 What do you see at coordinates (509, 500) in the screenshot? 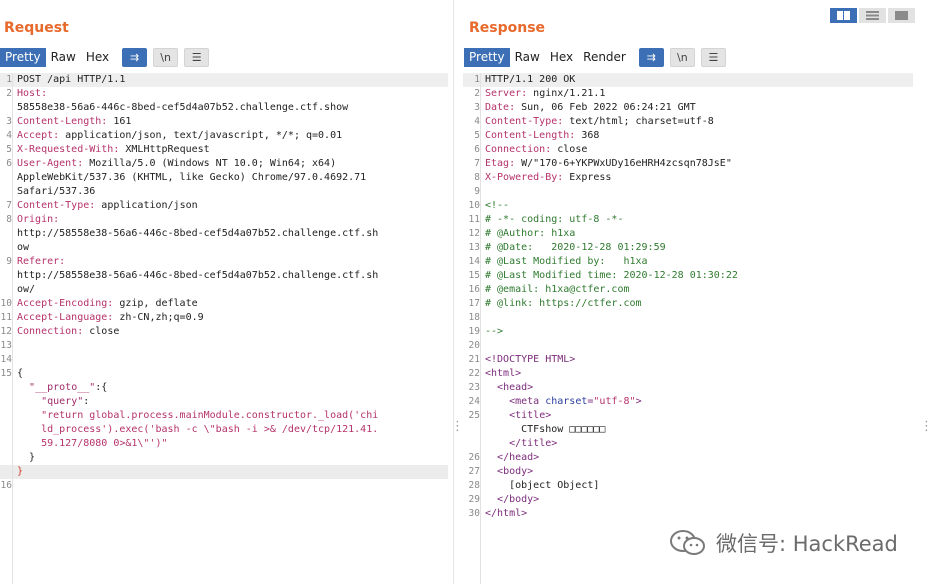
I see `line-code: </body>` at bounding box center [509, 500].